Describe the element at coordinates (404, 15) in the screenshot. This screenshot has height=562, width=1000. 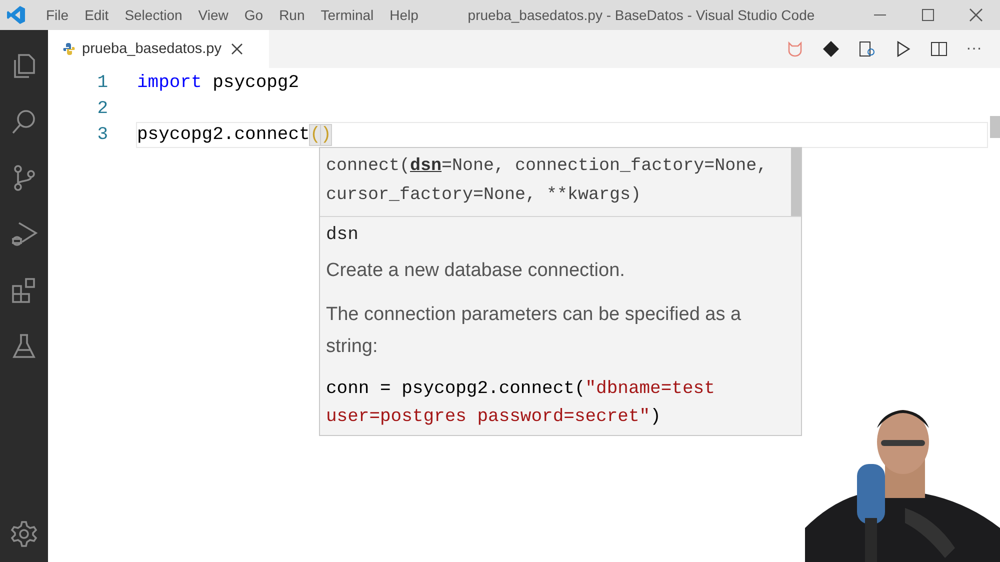
I see `menu-item: Help` at that location.